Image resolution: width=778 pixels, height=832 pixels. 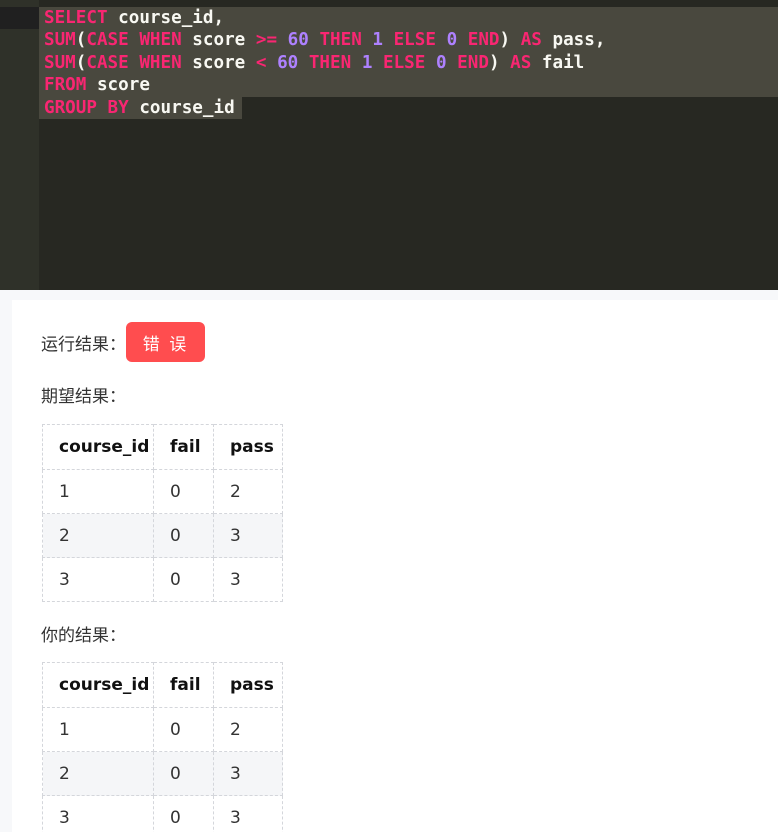 What do you see at coordinates (573, 40) in the screenshot?
I see `sql-identifier: pass,` at bounding box center [573, 40].